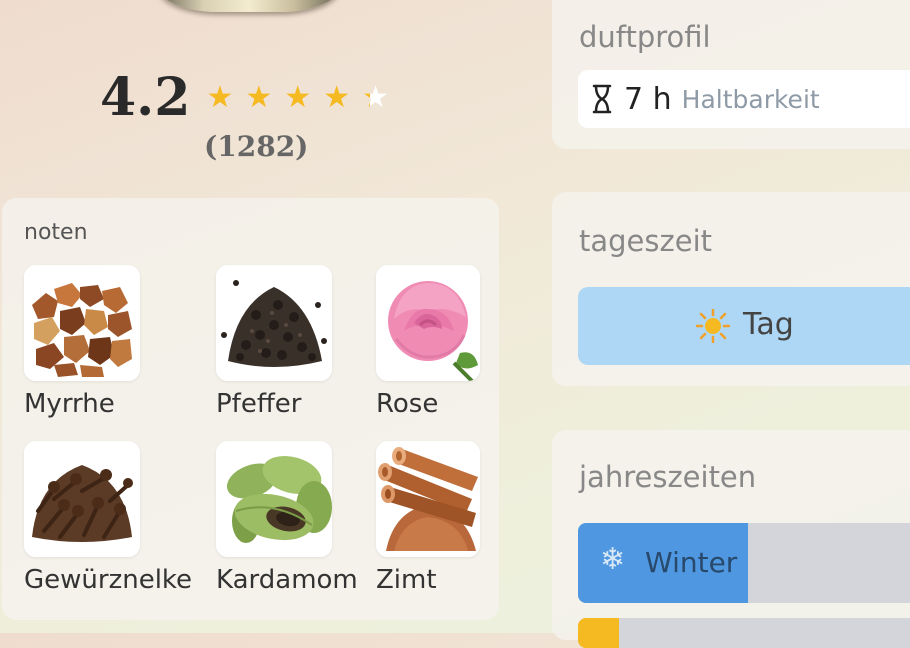 This screenshot has height=648, width=910. I want to click on sun-icon, so click(713, 326).